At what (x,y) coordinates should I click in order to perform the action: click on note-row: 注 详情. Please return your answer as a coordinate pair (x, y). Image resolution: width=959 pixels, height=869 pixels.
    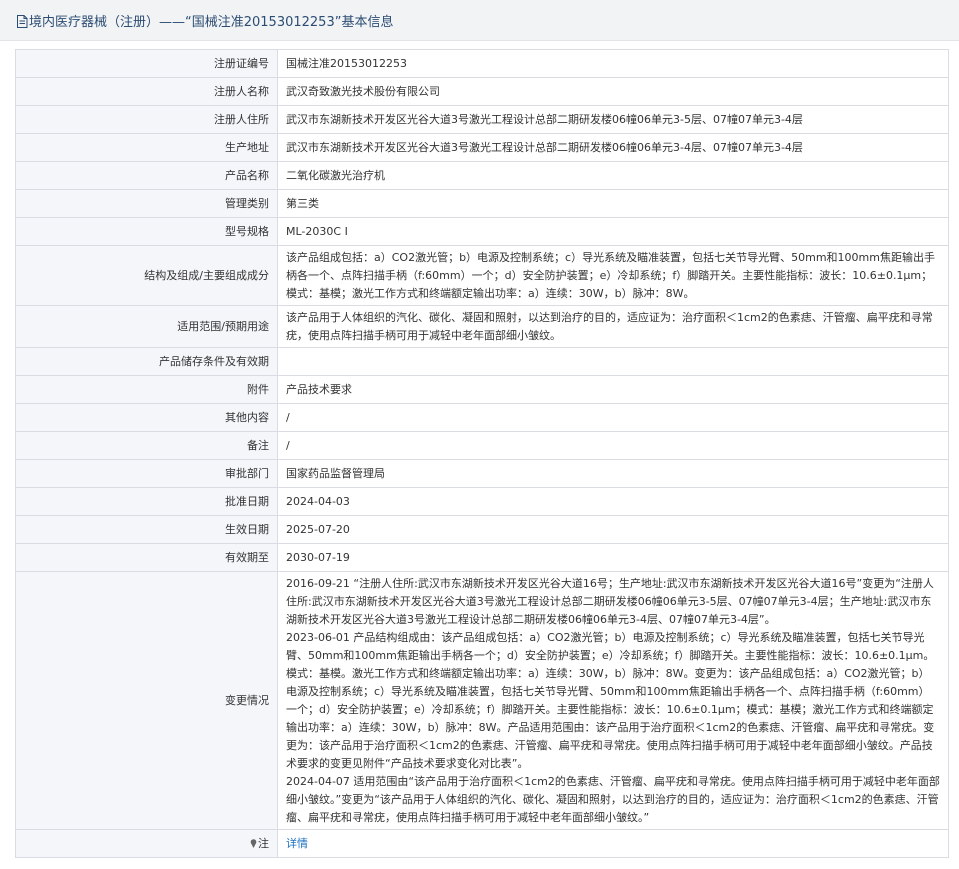
    Looking at the image, I should click on (482, 843).